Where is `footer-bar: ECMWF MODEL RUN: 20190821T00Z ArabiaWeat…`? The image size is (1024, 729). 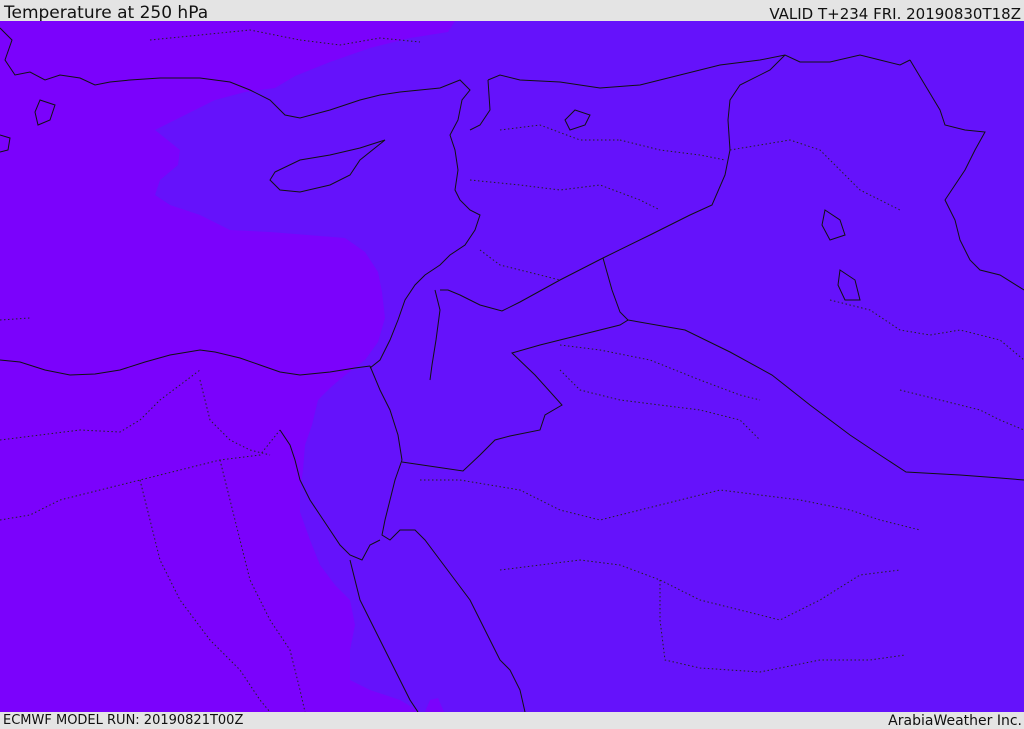 footer-bar: ECMWF MODEL RUN: 20190821T00Z ArabiaWeat… is located at coordinates (512, 720).